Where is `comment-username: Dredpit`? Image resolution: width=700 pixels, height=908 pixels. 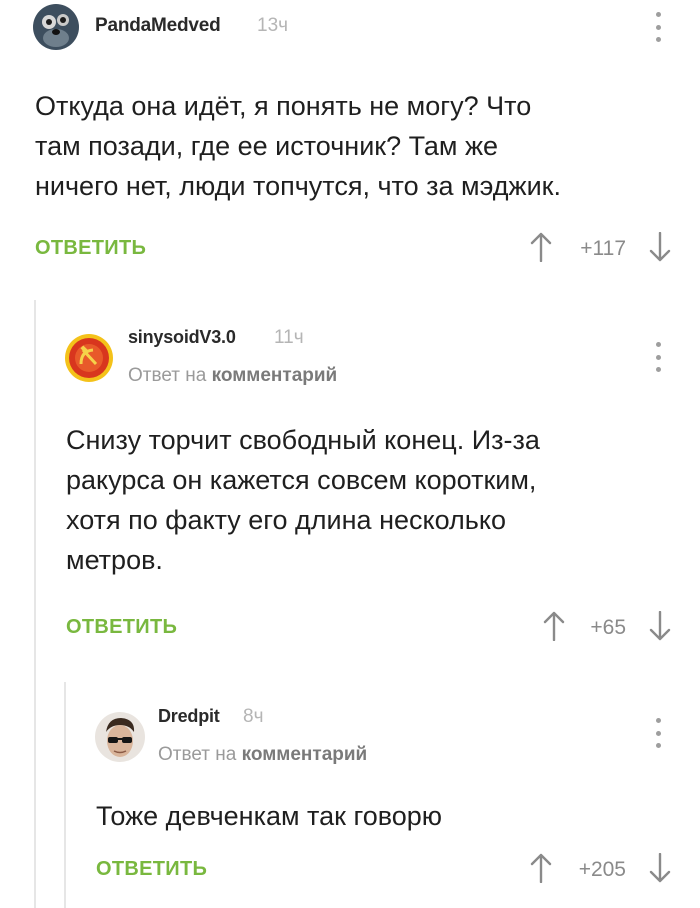 comment-username: Dredpit is located at coordinates (189, 716).